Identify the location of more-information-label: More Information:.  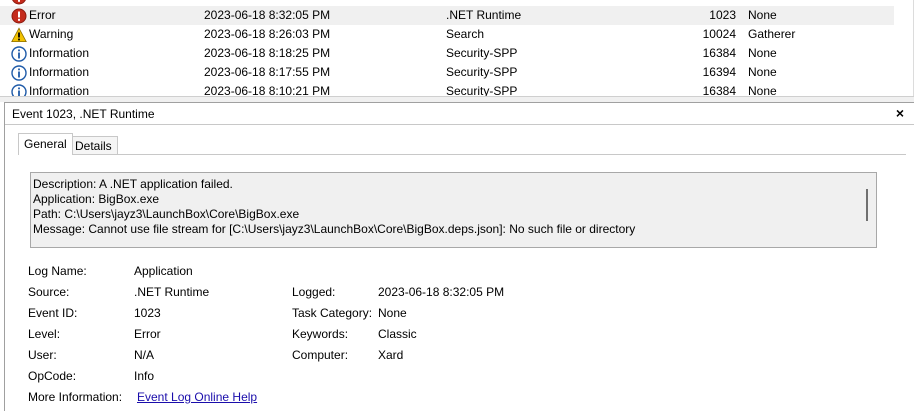
(75, 397).